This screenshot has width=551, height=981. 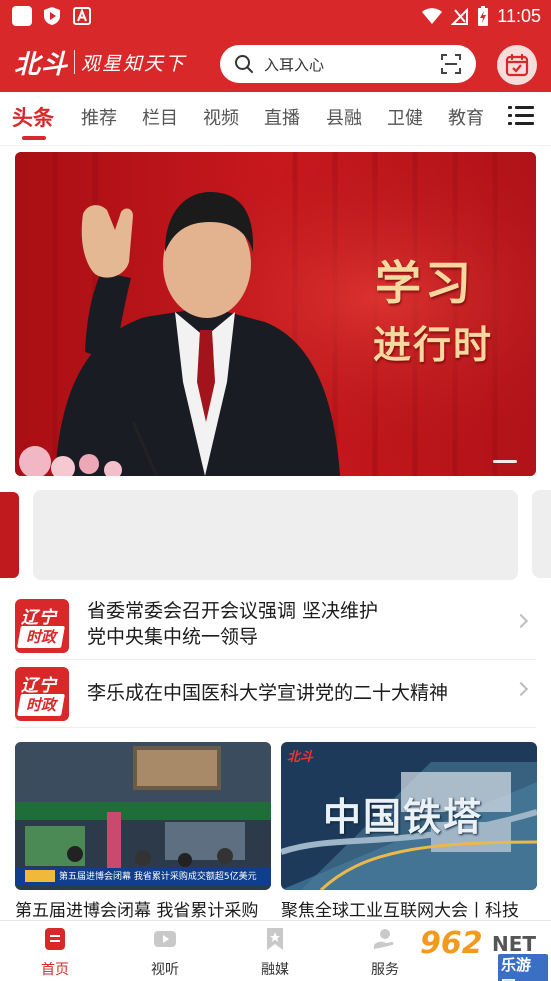 What do you see at coordinates (541, 534) in the screenshot?
I see `next-carousel-card` at bounding box center [541, 534].